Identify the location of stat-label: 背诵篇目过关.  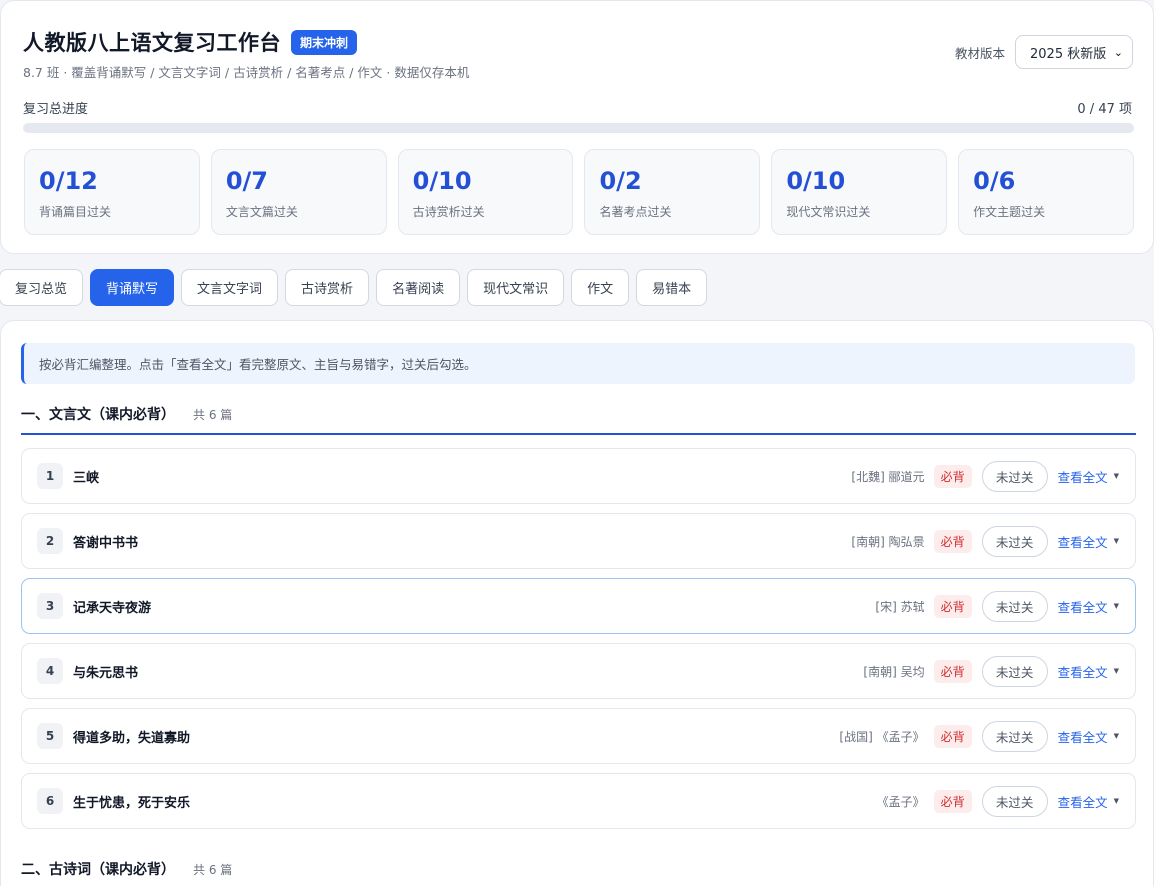
(75, 212).